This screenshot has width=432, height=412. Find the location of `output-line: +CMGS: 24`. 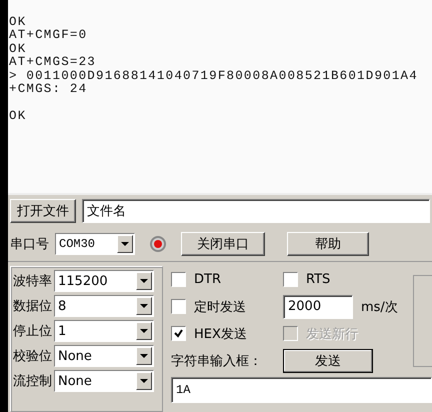

output-line: +CMGS: 24 is located at coordinates (48, 89).